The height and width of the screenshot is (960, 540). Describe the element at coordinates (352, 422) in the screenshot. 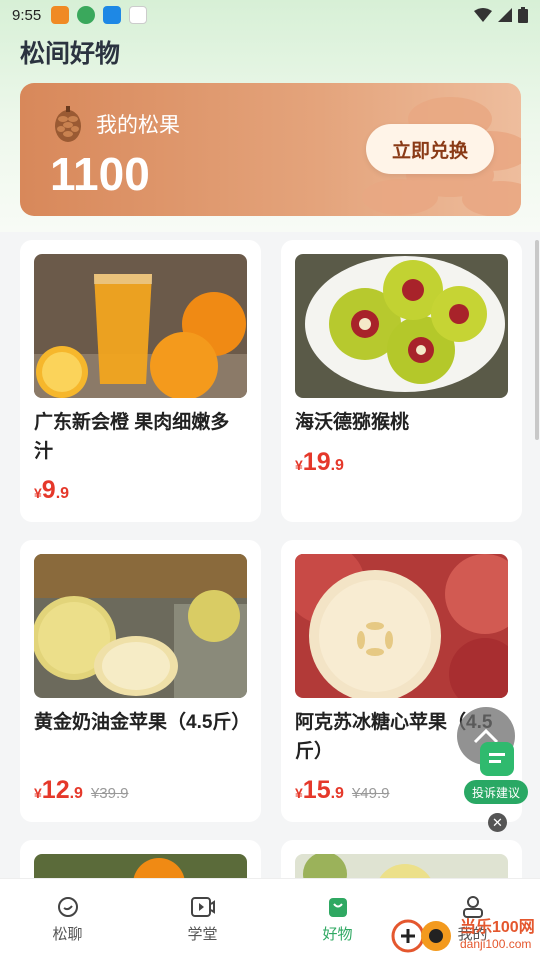

I see `product-name: 海沃德猕猴桃` at that location.